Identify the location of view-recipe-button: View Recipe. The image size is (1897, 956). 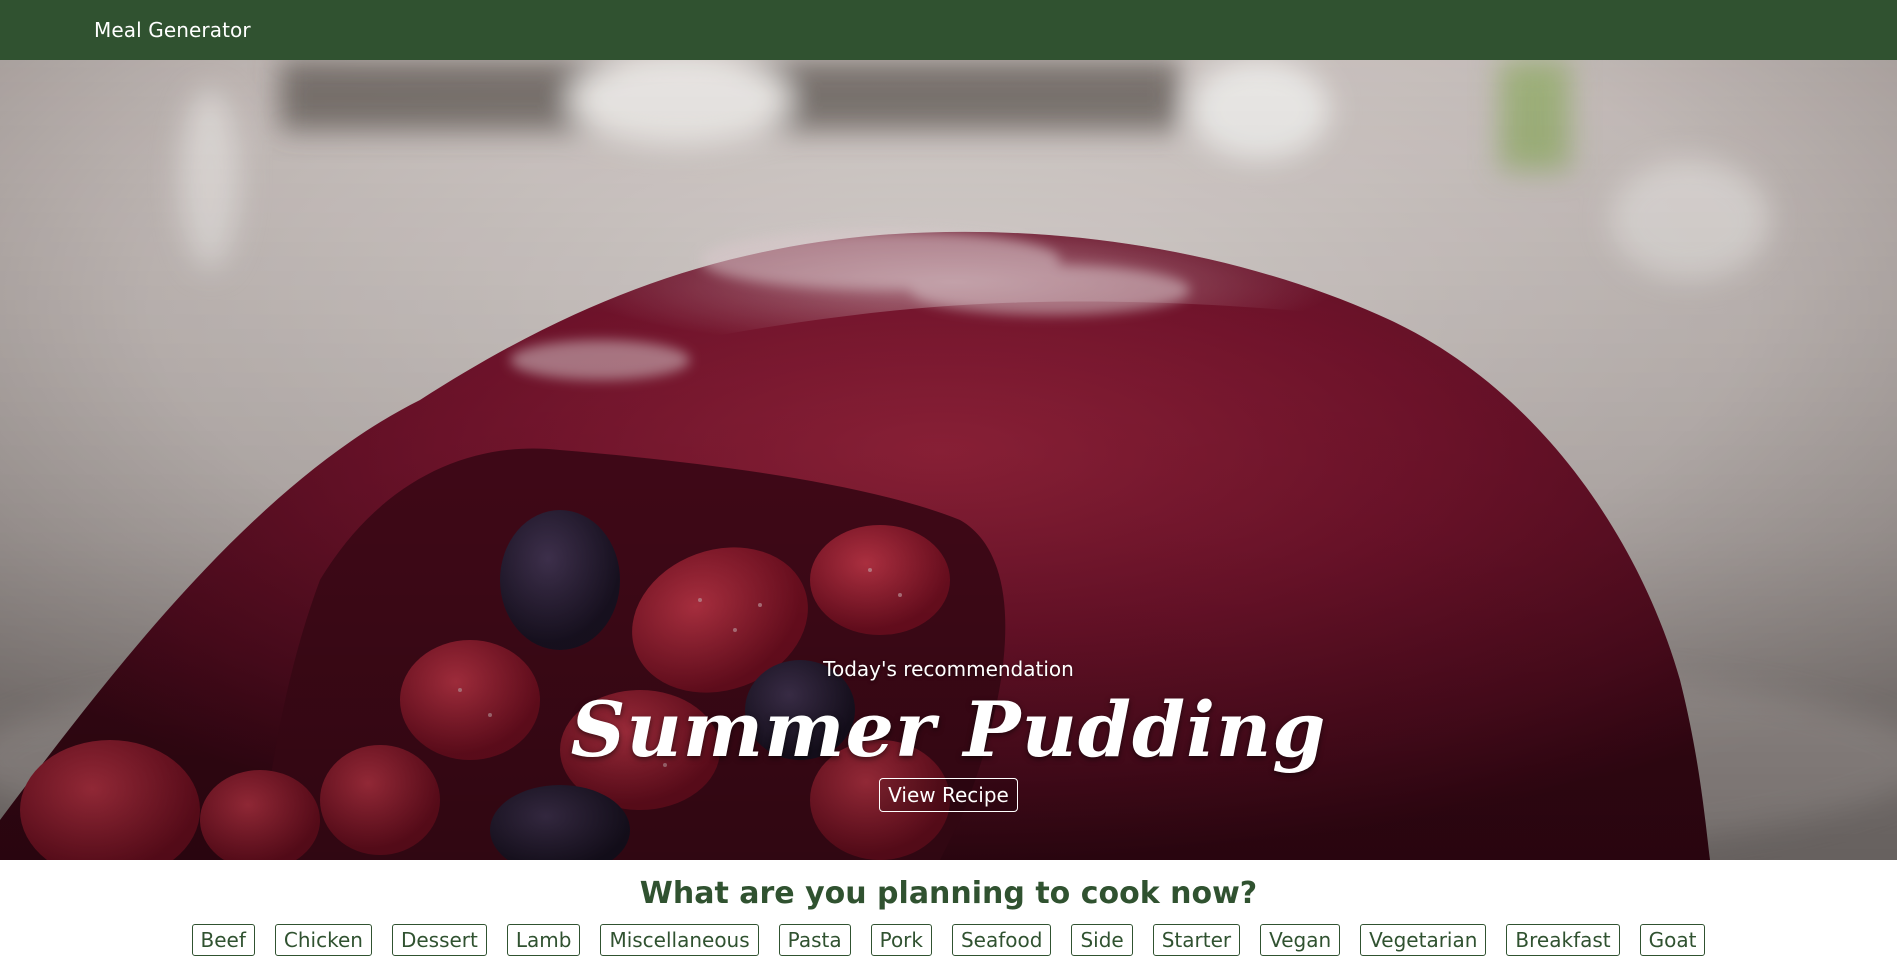
(948, 795).